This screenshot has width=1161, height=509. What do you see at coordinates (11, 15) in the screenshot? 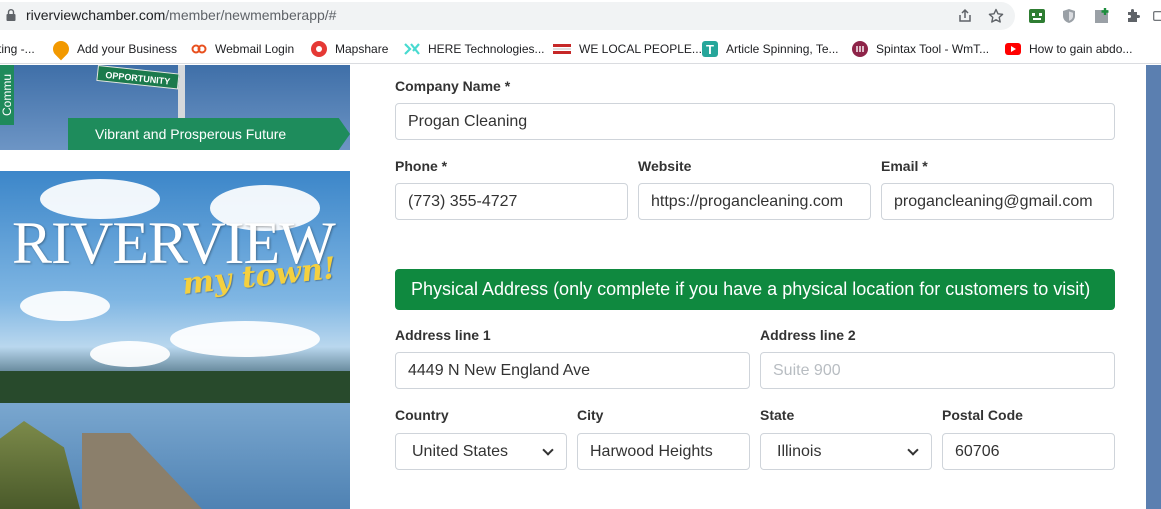
I see `lock-icon` at bounding box center [11, 15].